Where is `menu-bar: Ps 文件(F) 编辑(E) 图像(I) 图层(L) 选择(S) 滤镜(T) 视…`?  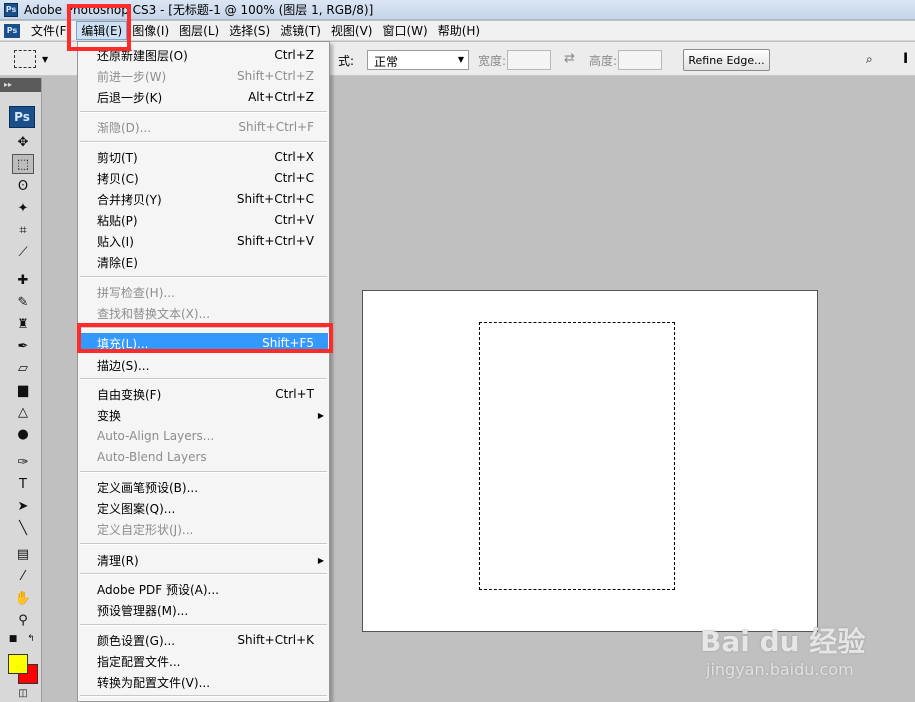
menu-bar: Ps 文件(F) 编辑(E) 图像(I) 图层(L) 选择(S) 滤镜(T) 视… is located at coordinates (457, 31).